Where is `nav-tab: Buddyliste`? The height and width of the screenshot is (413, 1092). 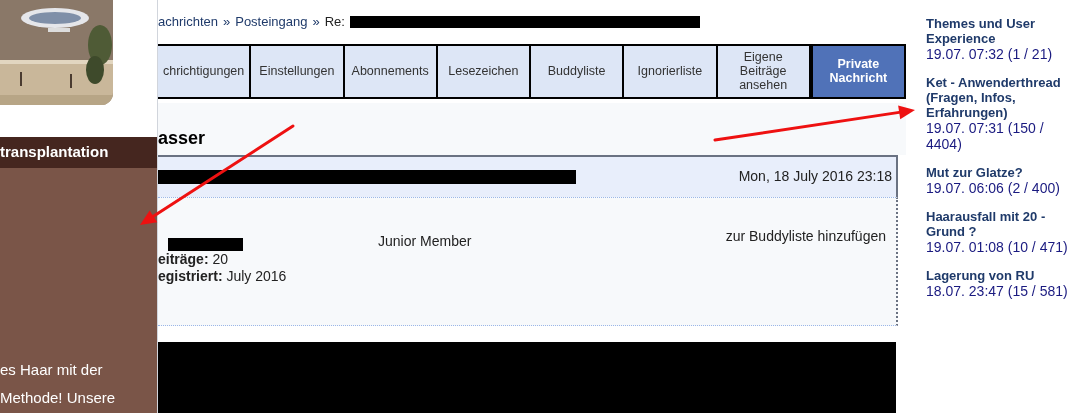 nav-tab: Buddyliste is located at coordinates (578, 71).